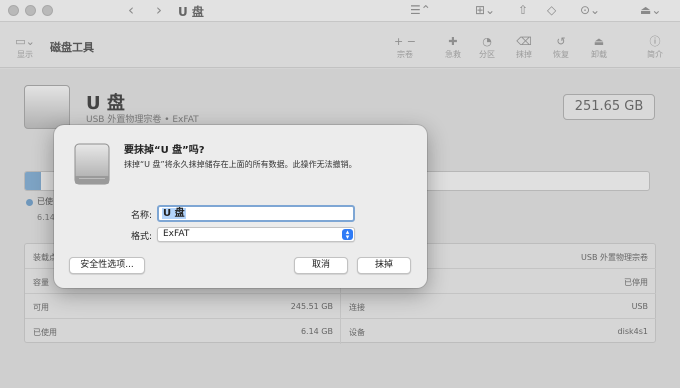 This screenshot has width=680, height=388. I want to click on first-aid-button: ✚ 急救, so click(453, 47).